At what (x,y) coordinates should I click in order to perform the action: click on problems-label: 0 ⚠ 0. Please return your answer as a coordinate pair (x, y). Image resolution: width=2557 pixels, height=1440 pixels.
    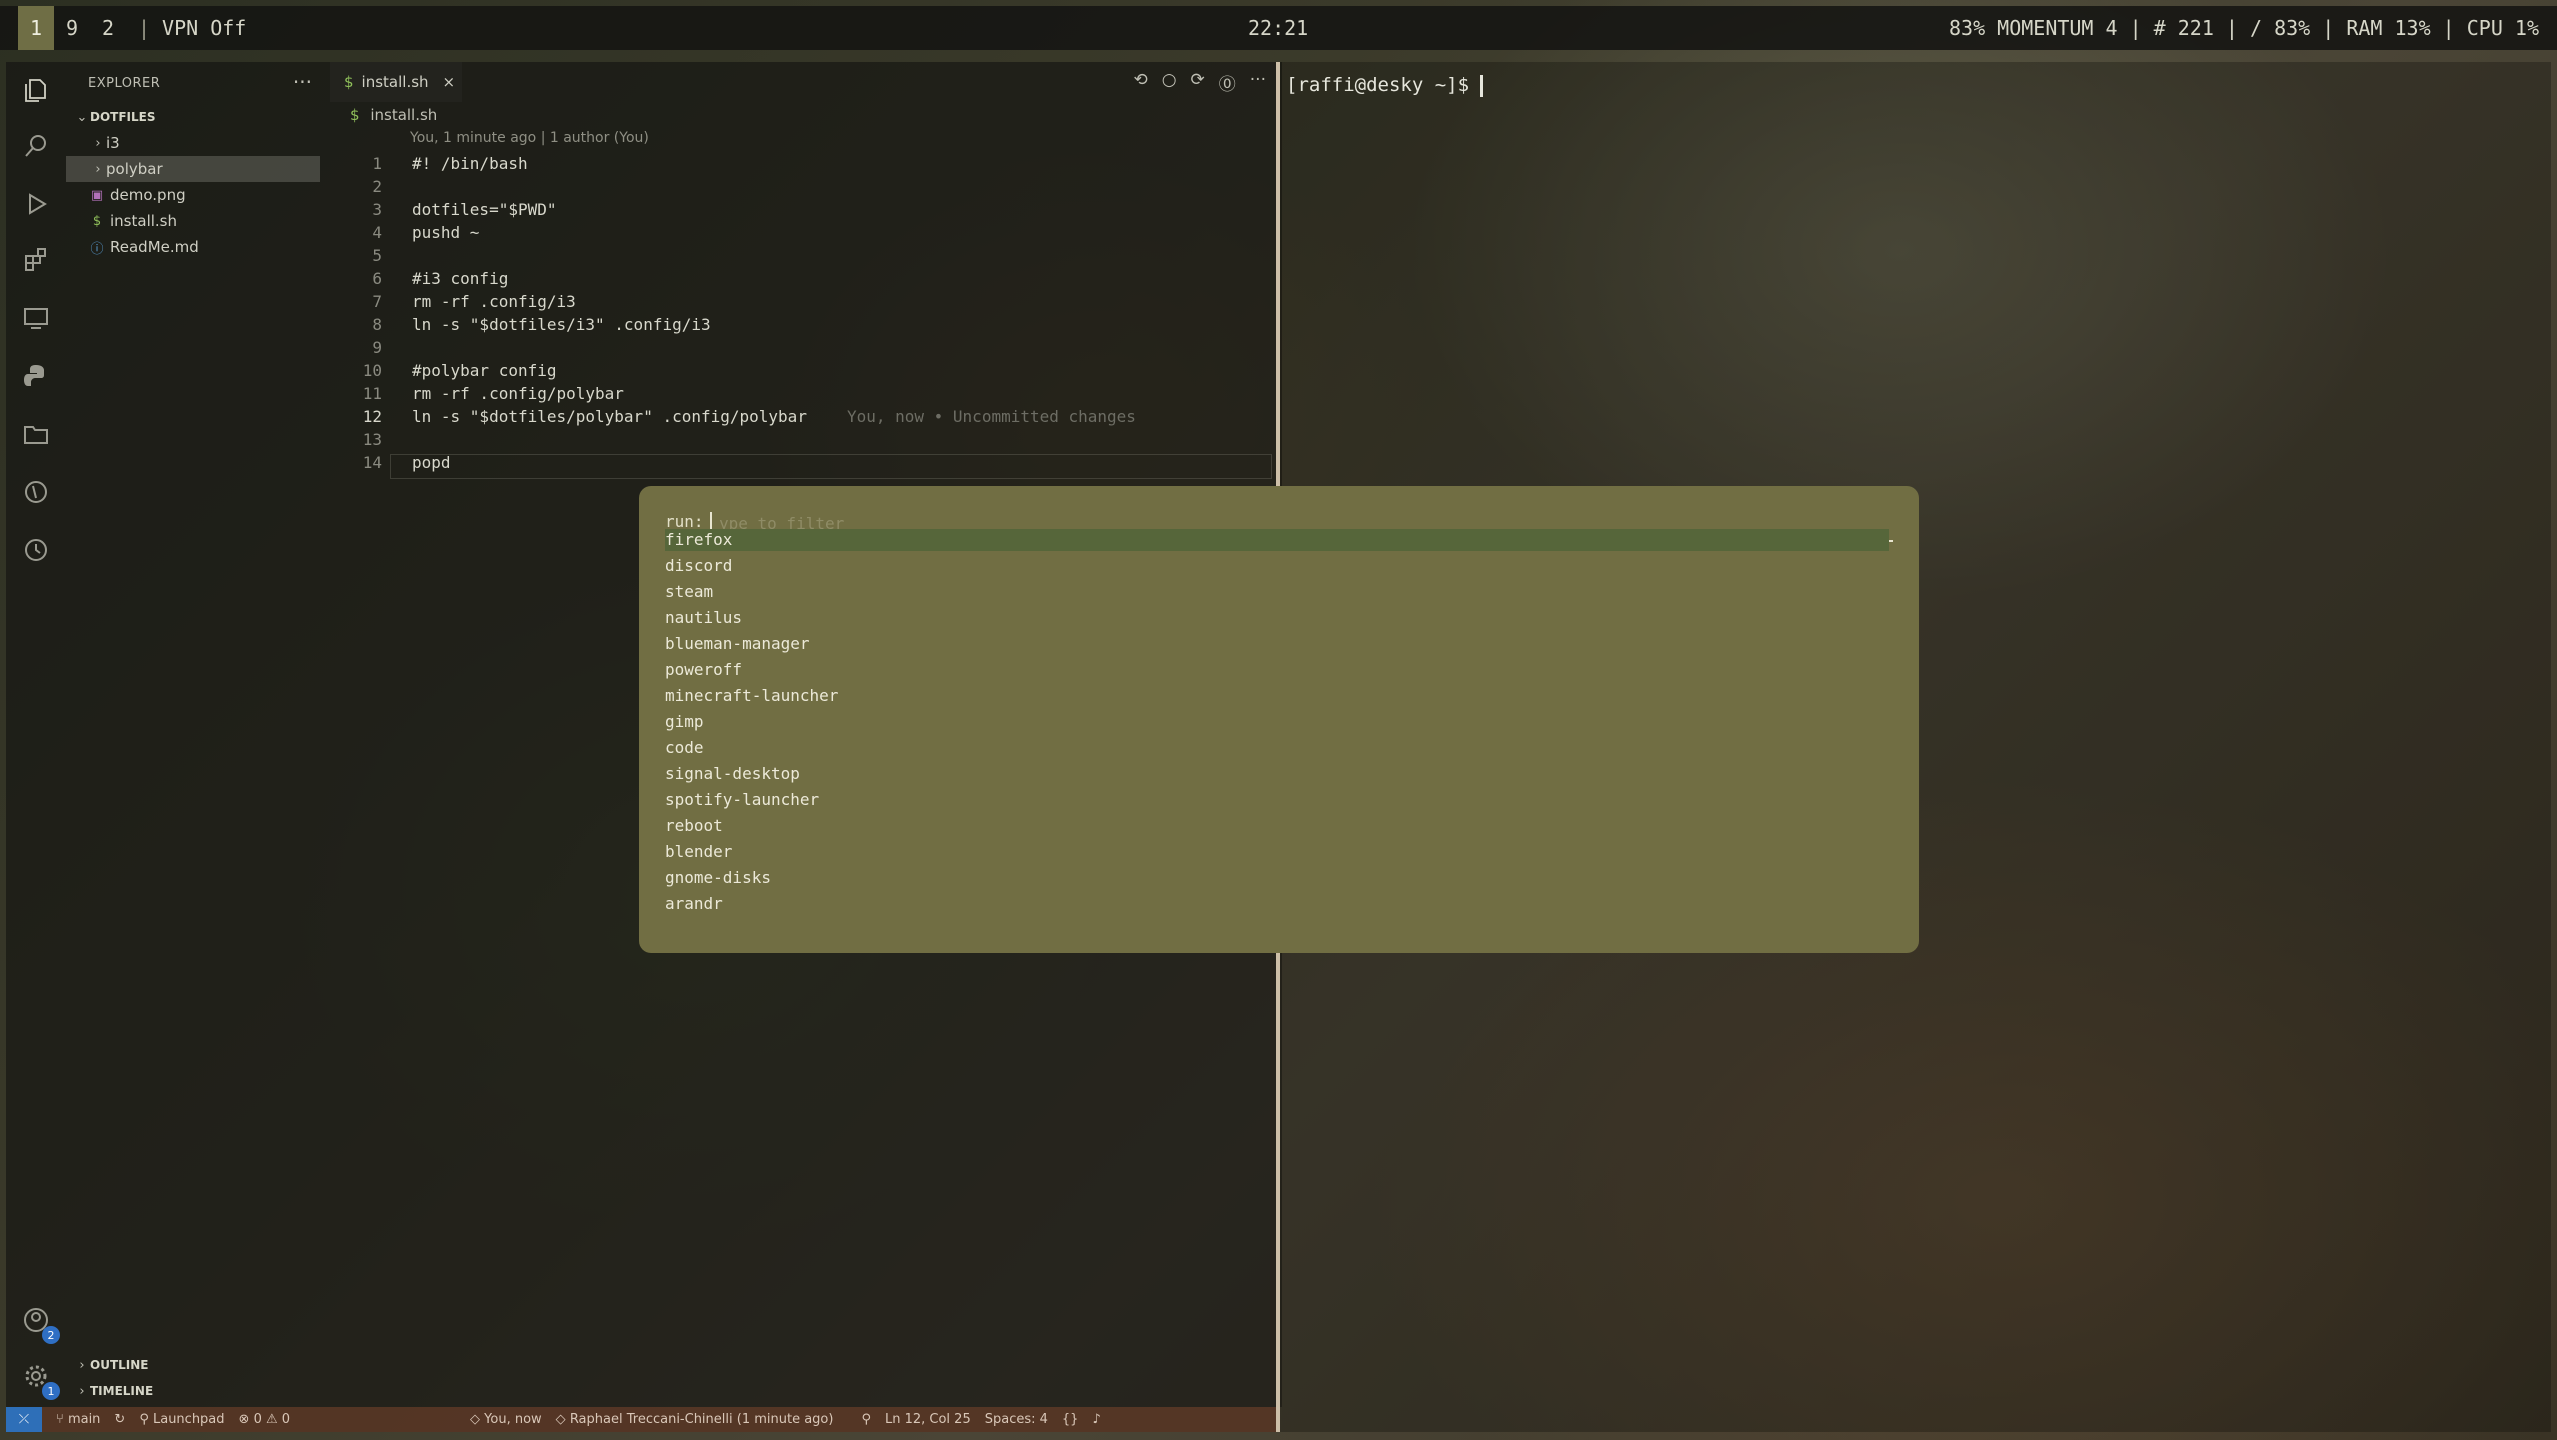
    Looking at the image, I should click on (272, 1419).